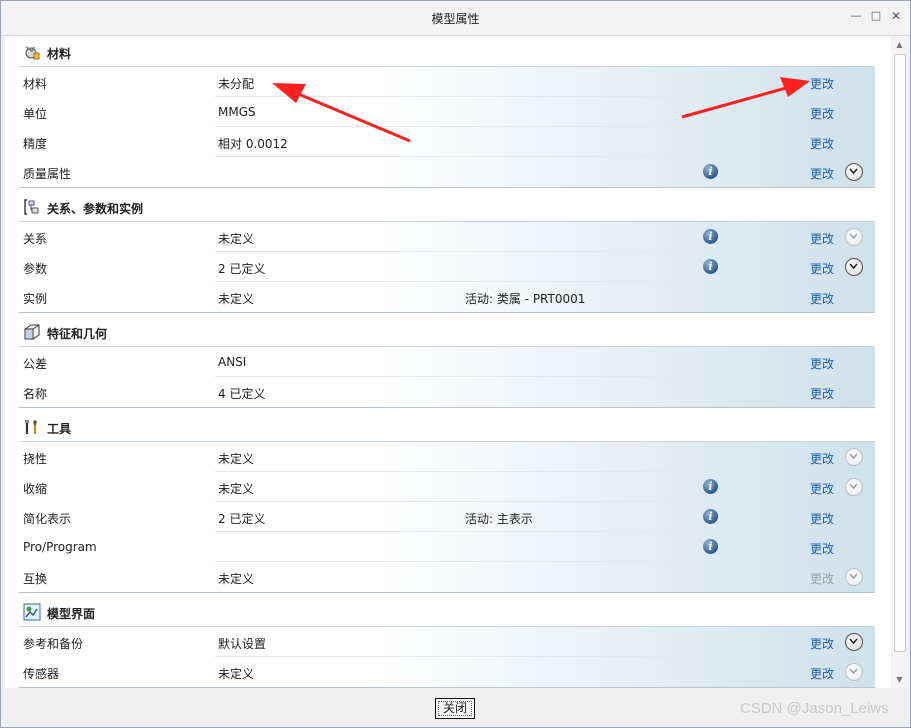  Describe the element at coordinates (35, 144) in the screenshot. I see `property-label: 精度` at that location.